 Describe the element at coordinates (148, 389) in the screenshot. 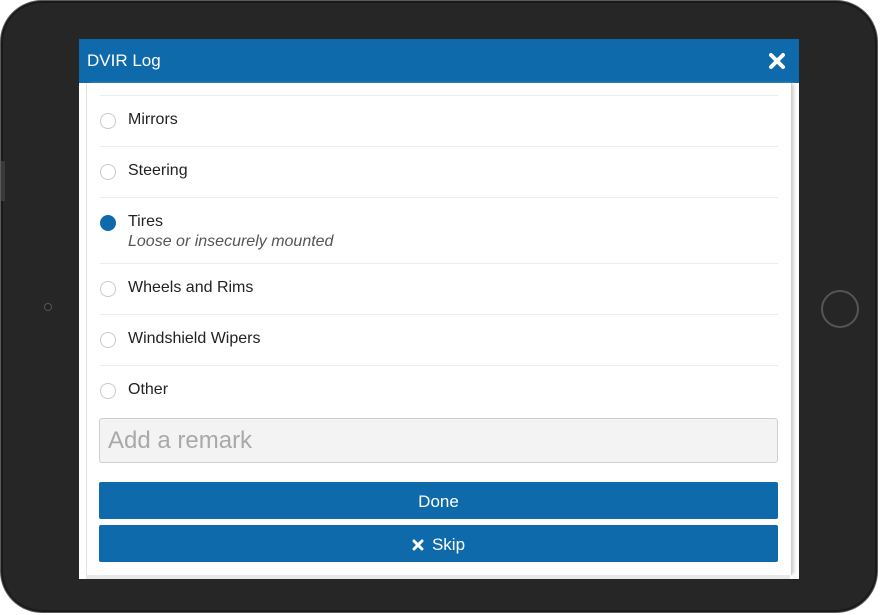

I see `option-label: Other` at that location.